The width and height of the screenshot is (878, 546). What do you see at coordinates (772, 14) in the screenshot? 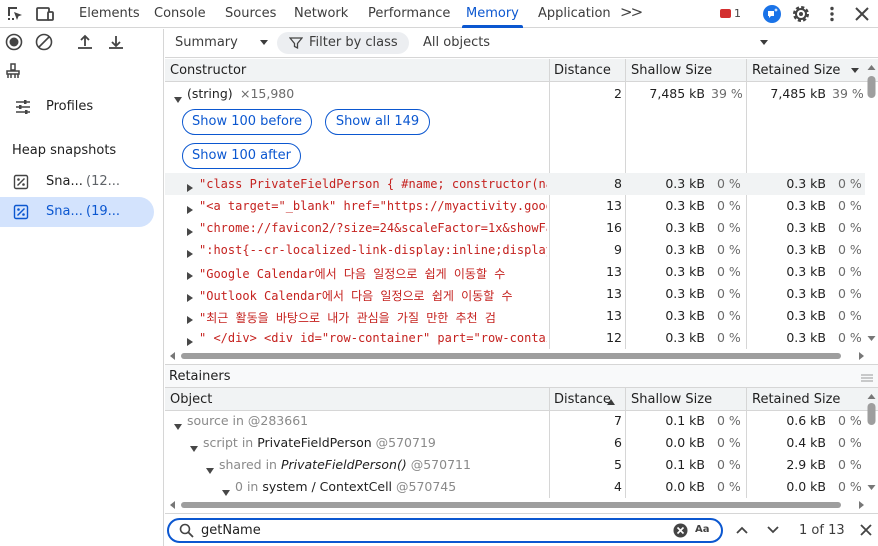
I see `ai-assistance-icon` at bounding box center [772, 14].